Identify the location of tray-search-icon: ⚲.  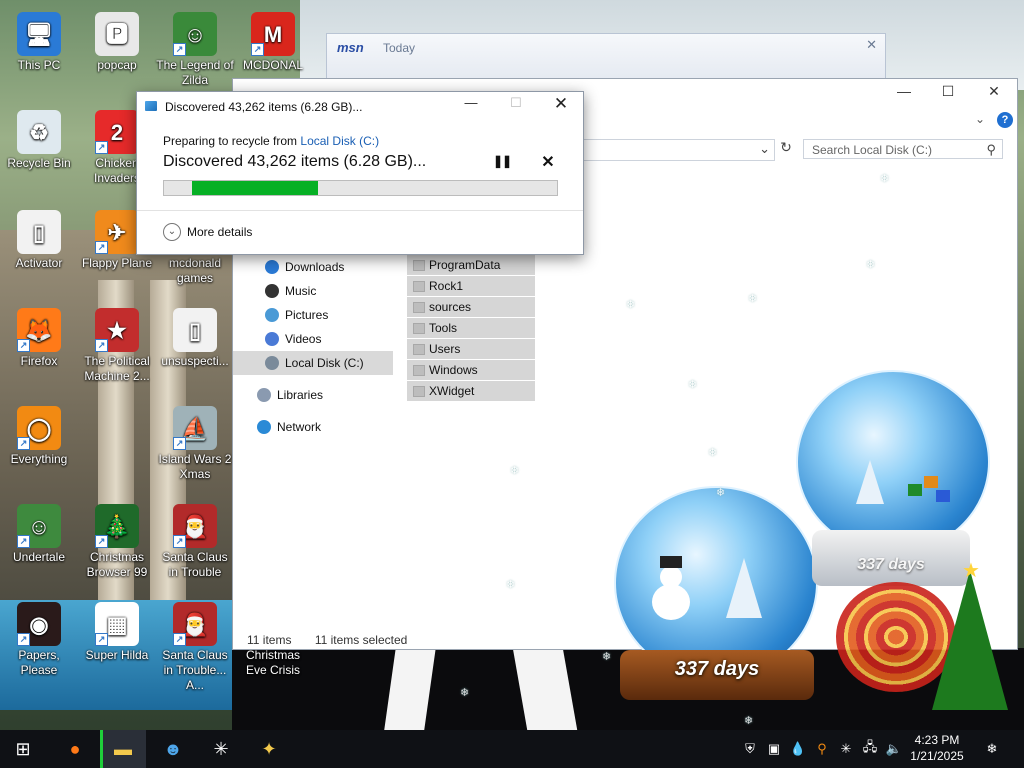
(822, 749).